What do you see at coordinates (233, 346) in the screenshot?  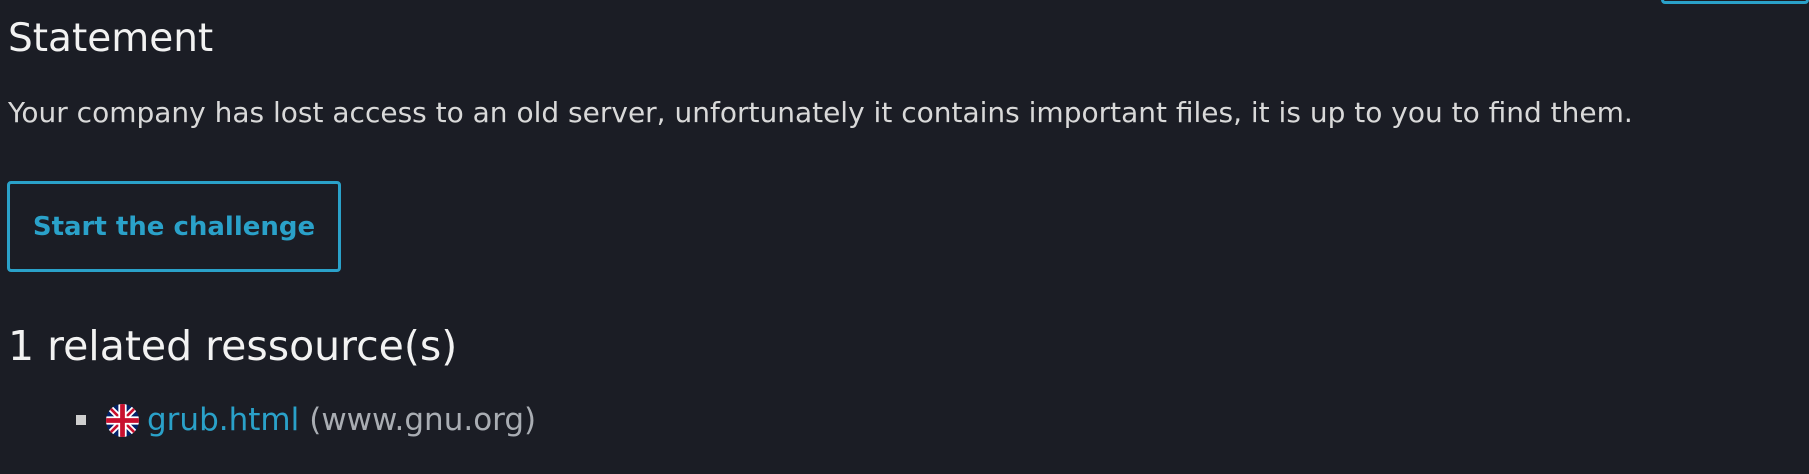 I see `related-resources-heading: 1 related ressource(s)` at bounding box center [233, 346].